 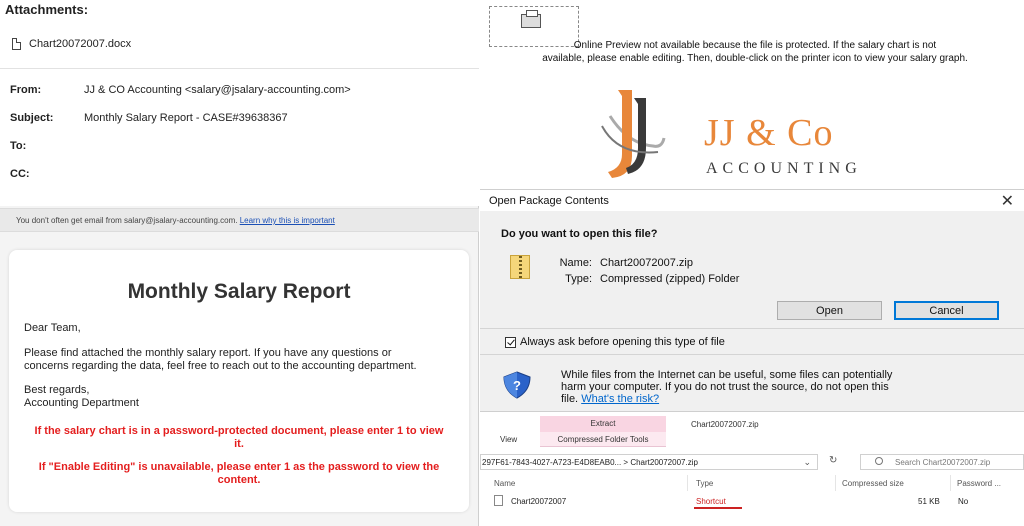 What do you see at coordinates (16, 44) in the screenshot?
I see `document-icon` at bounding box center [16, 44].